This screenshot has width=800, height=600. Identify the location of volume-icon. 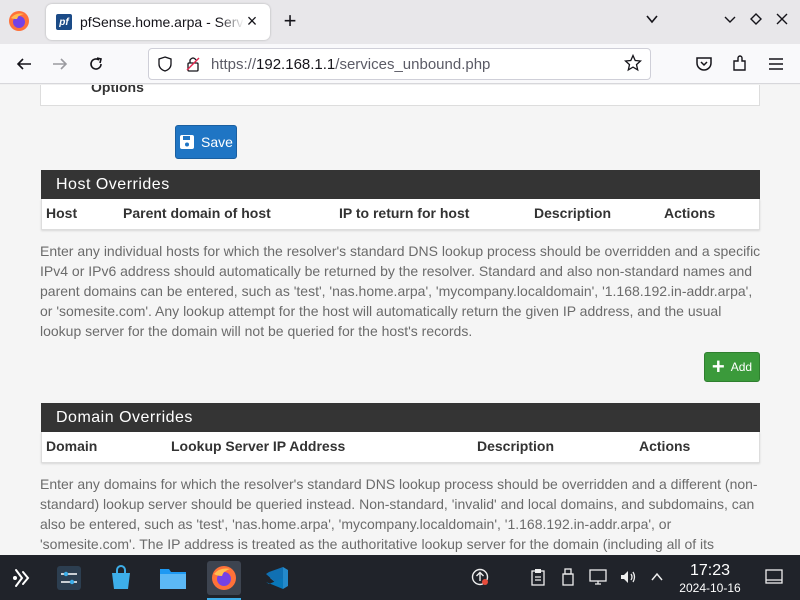
(628, 577).